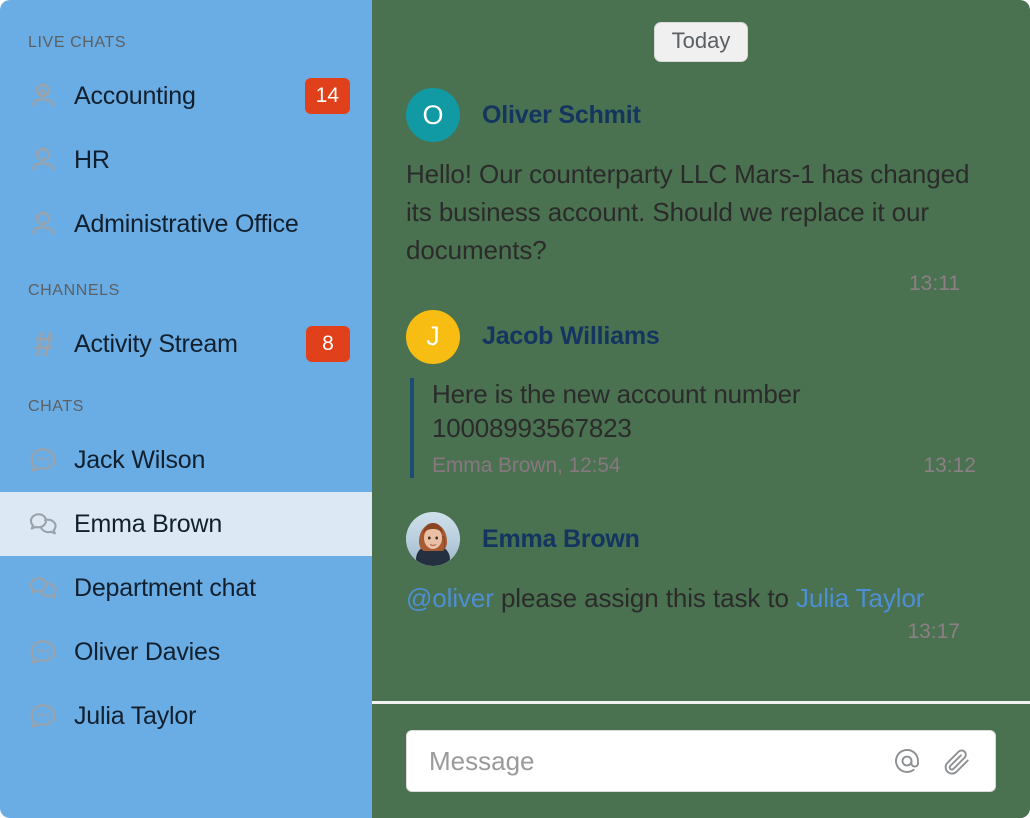 Image resolution: width=1030 pixels, height=818 pixels. I want to click on message-header: O Oliver Schmit, so click(701, 115).